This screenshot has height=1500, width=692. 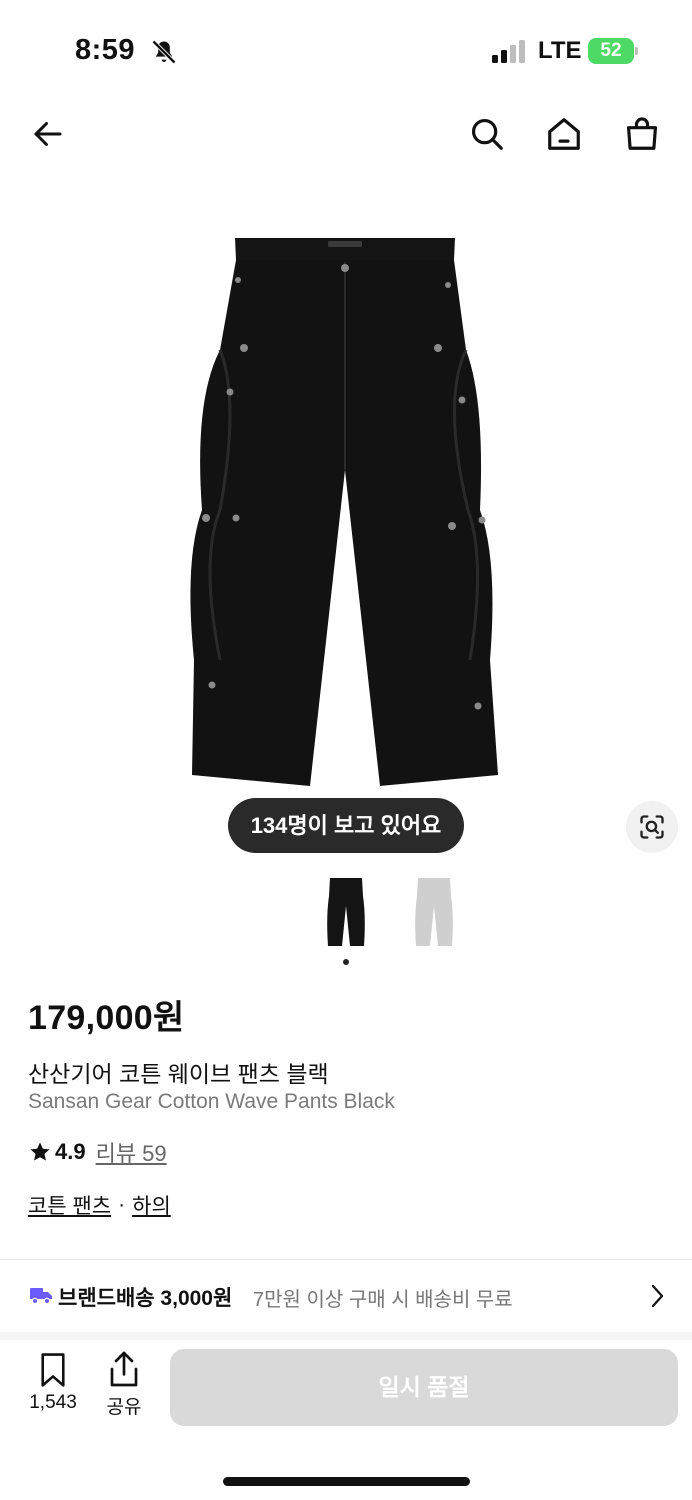 What do you see at coordinates (105, 50) in the screenshot?
I see `status-time: 8:59` at bounding box center [105, 50].